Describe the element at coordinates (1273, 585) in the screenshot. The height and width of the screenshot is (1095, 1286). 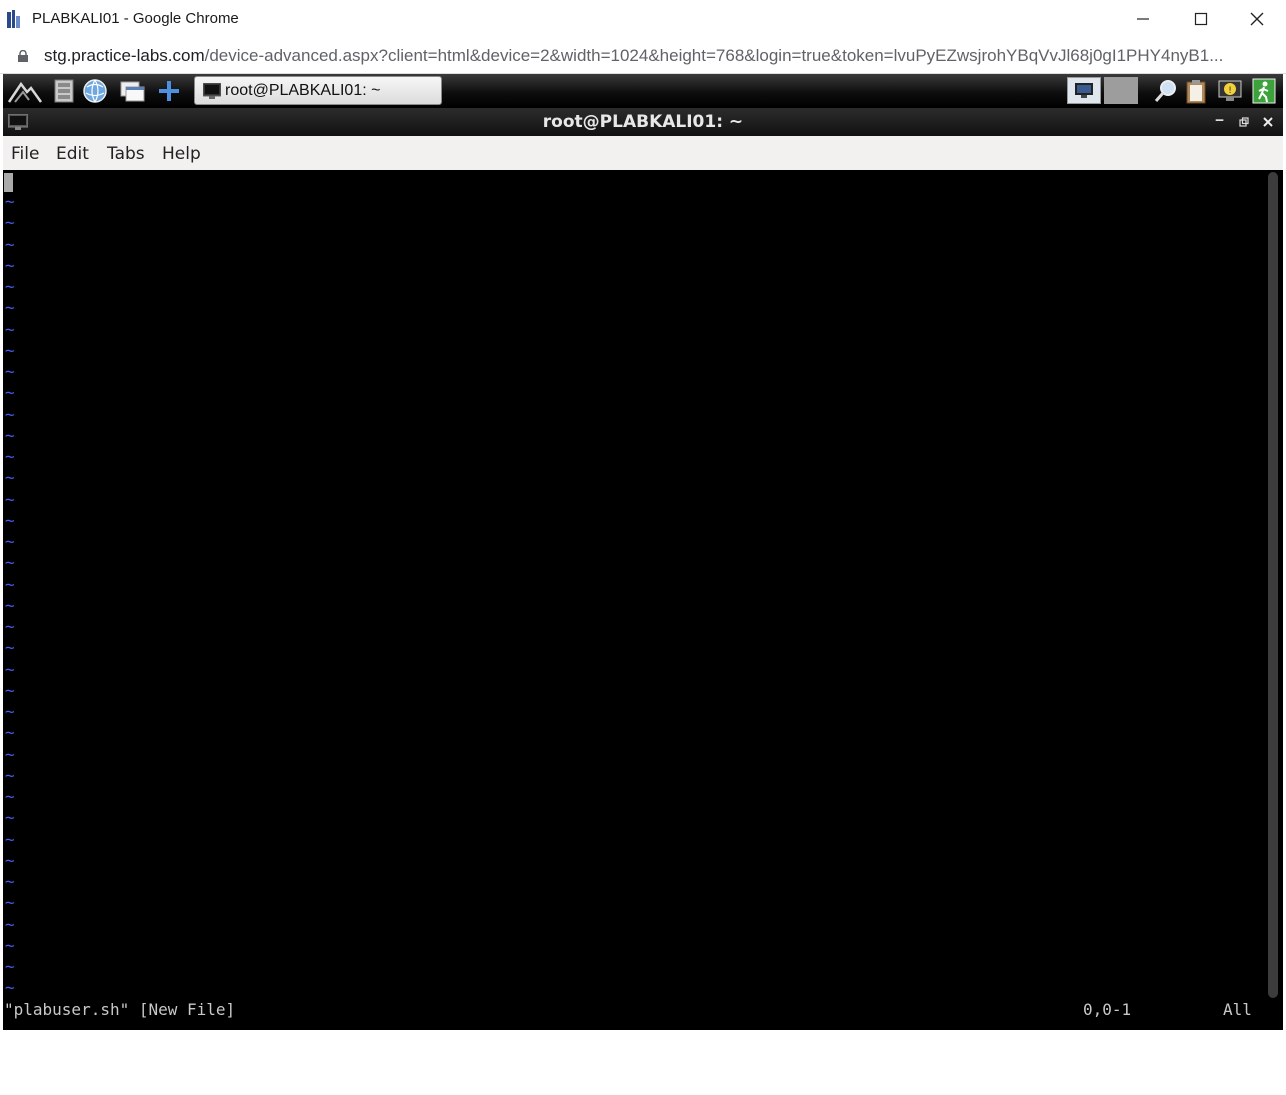
I see `terminal-scrollbar` at that location.